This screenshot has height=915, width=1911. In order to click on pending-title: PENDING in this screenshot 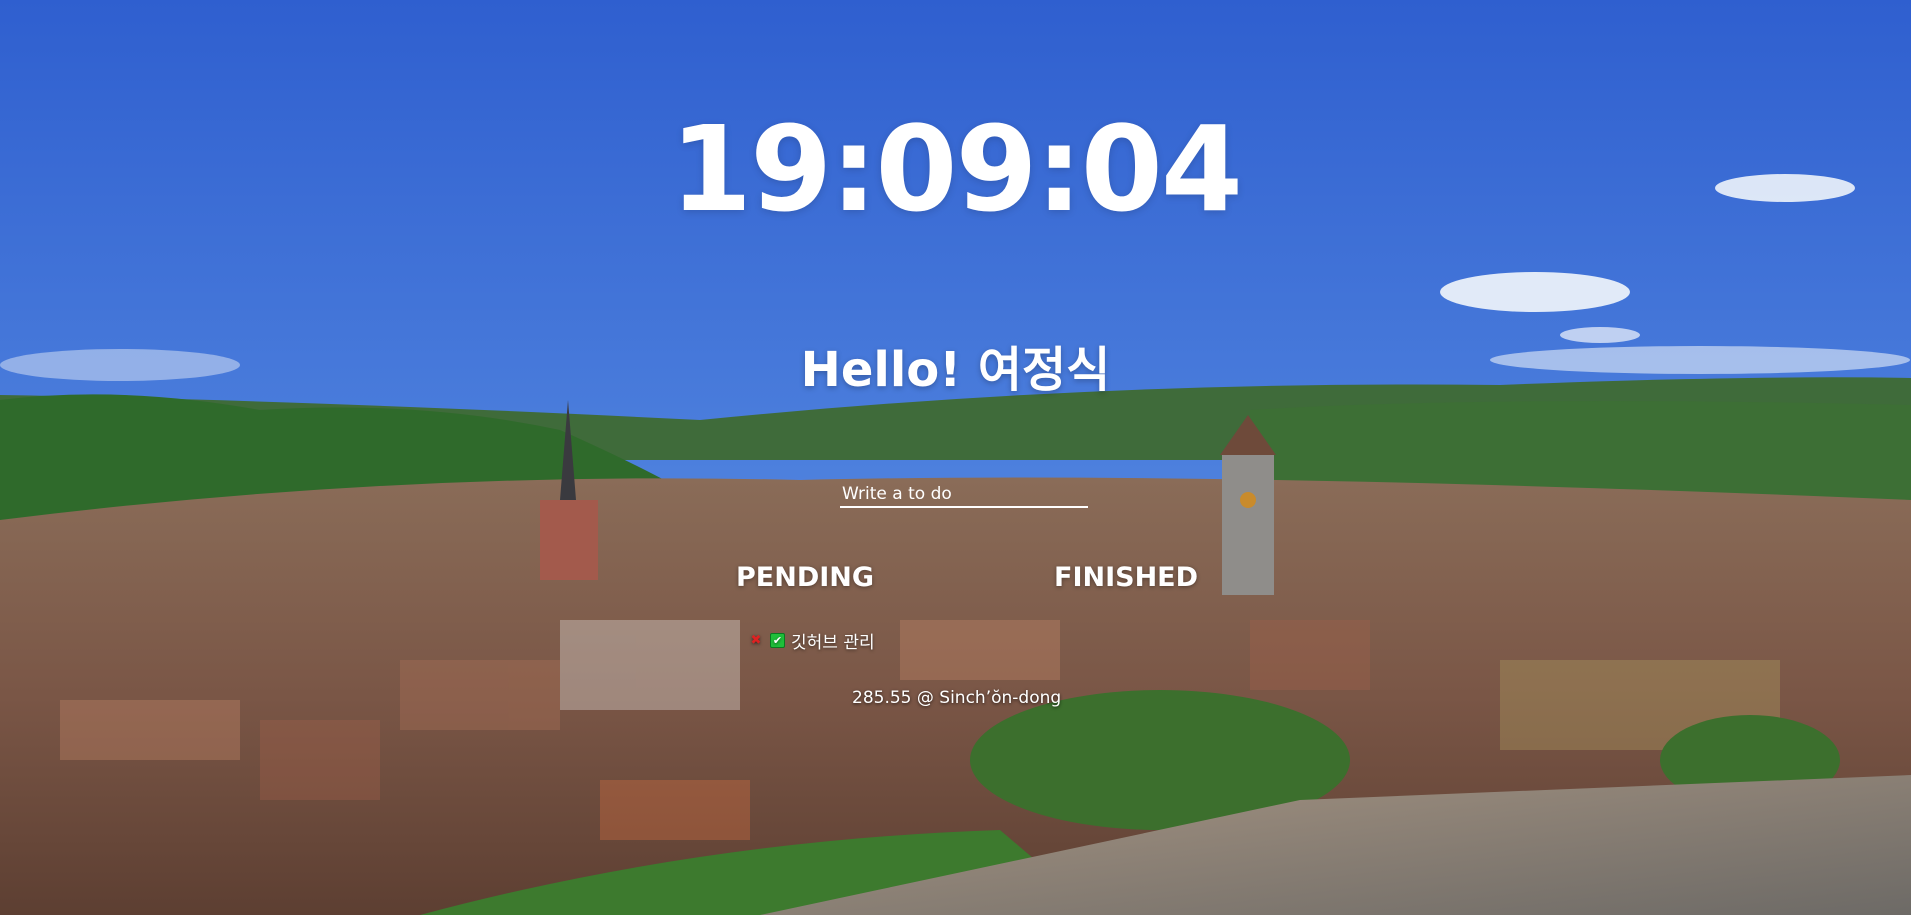, I will do `click(805, 577)`.